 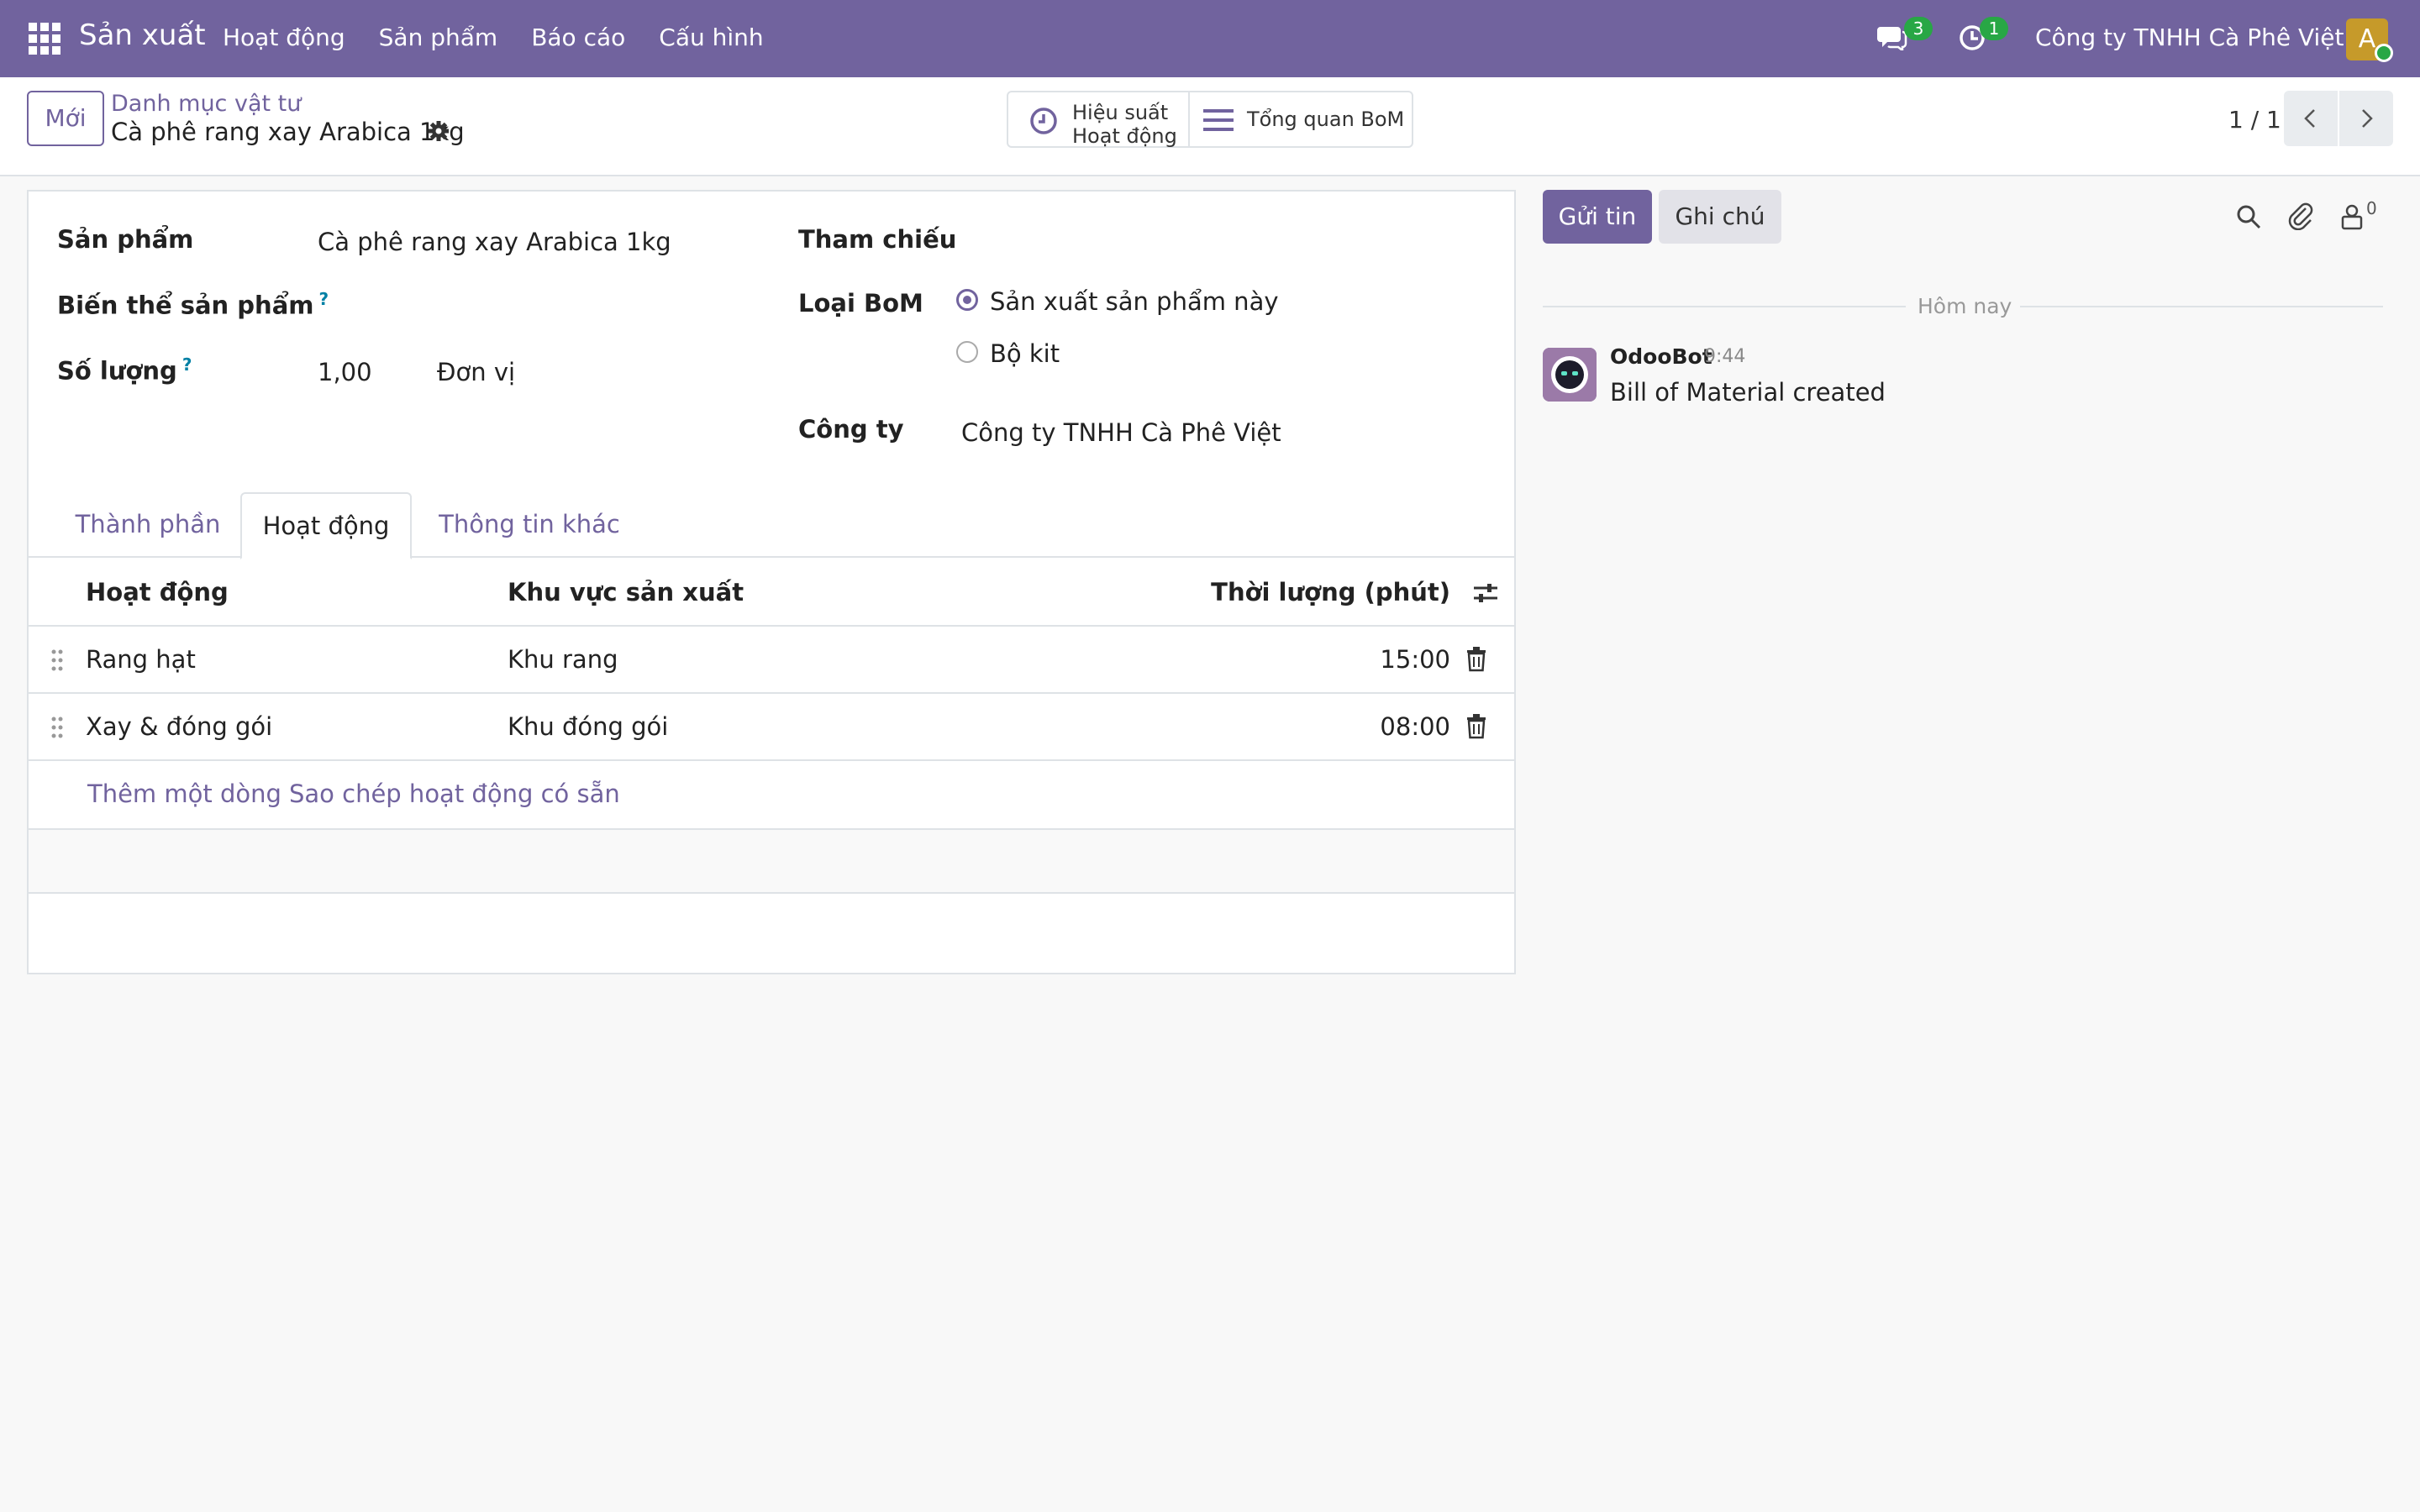 What do you see at coordinates (1330, 592) in the screenshot?
I see `column-duration: Thời lượng (phút)` at bounding box center [1330, 592].